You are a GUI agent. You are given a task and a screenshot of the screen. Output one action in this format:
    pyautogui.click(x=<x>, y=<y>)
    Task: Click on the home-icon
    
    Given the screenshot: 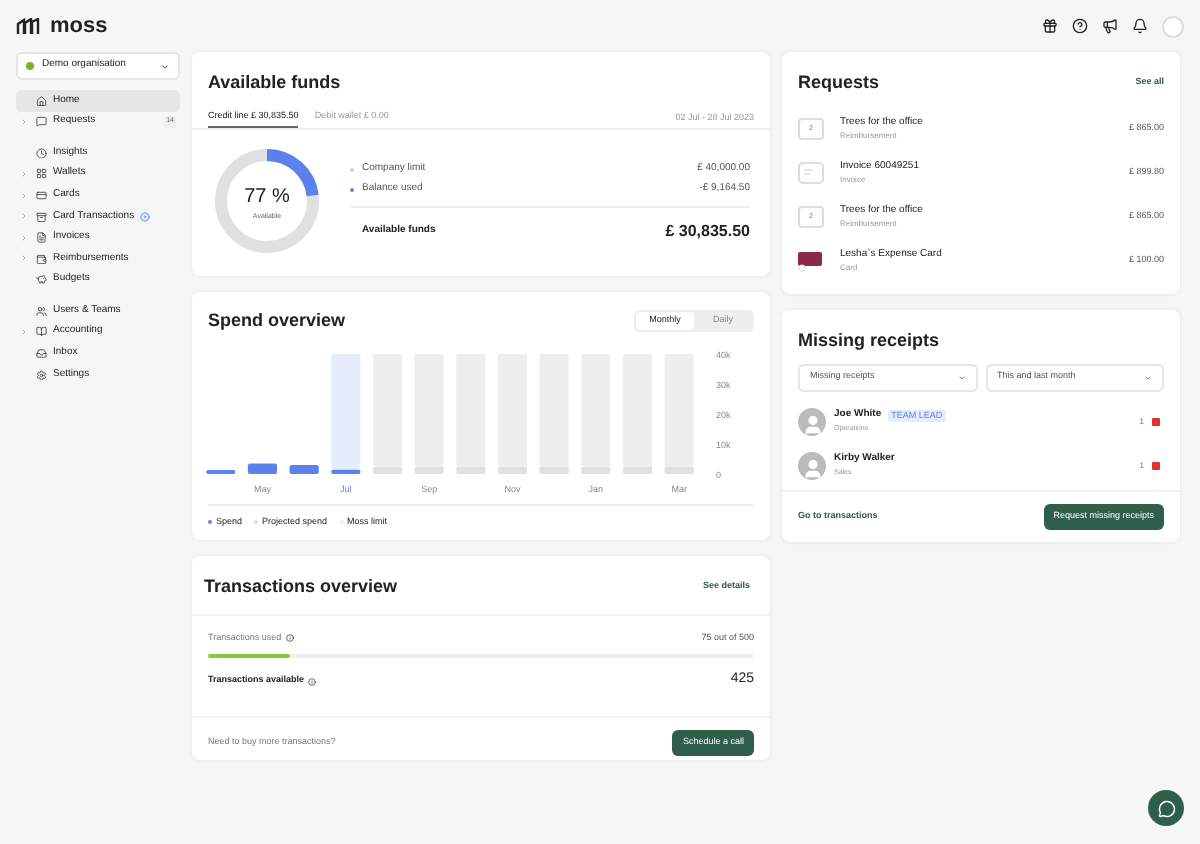 What is the action you would take?
    pyautogui.click(x=41, y=101)
    